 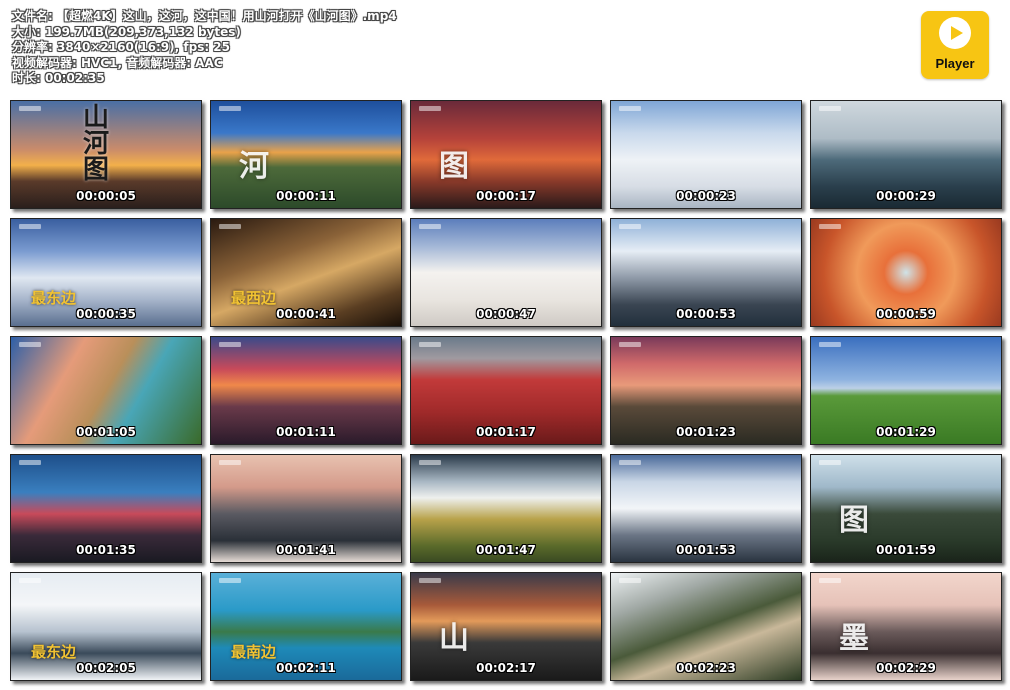 I want to click on codec-info: 视频解码器: HVC1, 音频解码器: AAC, so click(x=117, y=62).